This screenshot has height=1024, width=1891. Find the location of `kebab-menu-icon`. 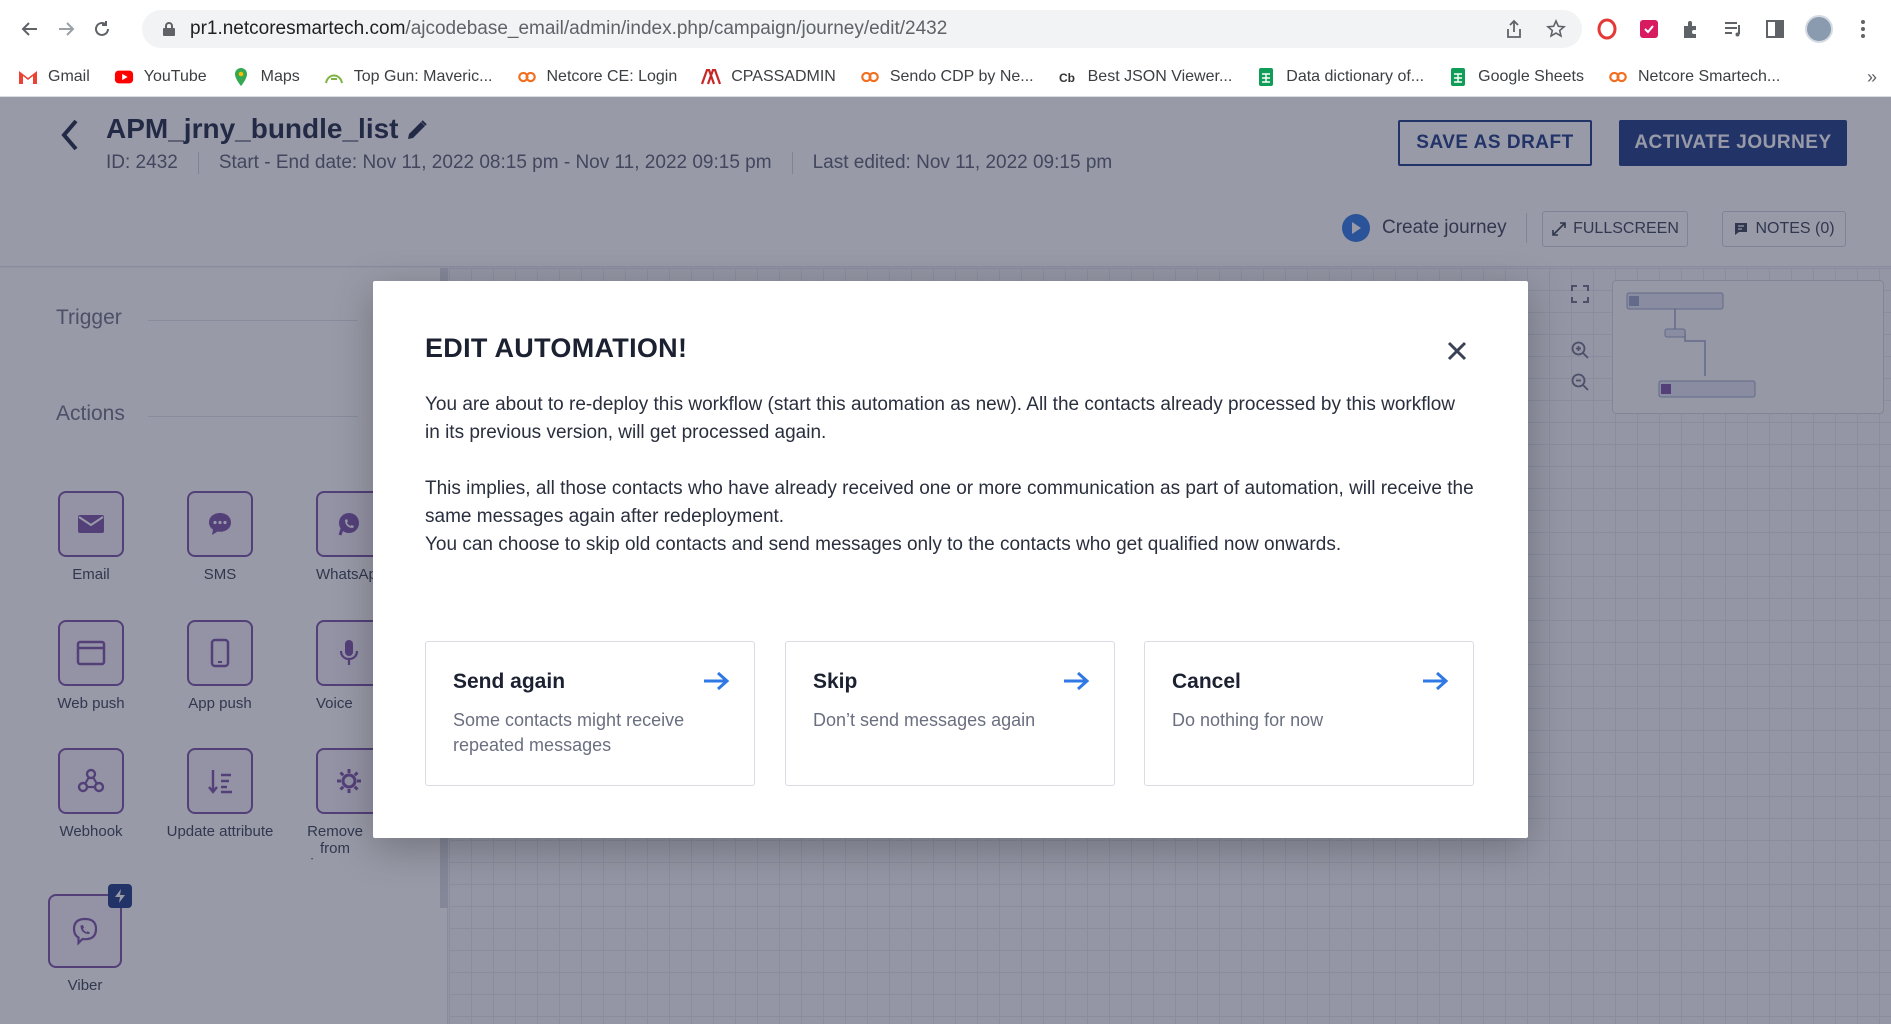

kebab-menu-icon is located at coordinates (1863, 29).